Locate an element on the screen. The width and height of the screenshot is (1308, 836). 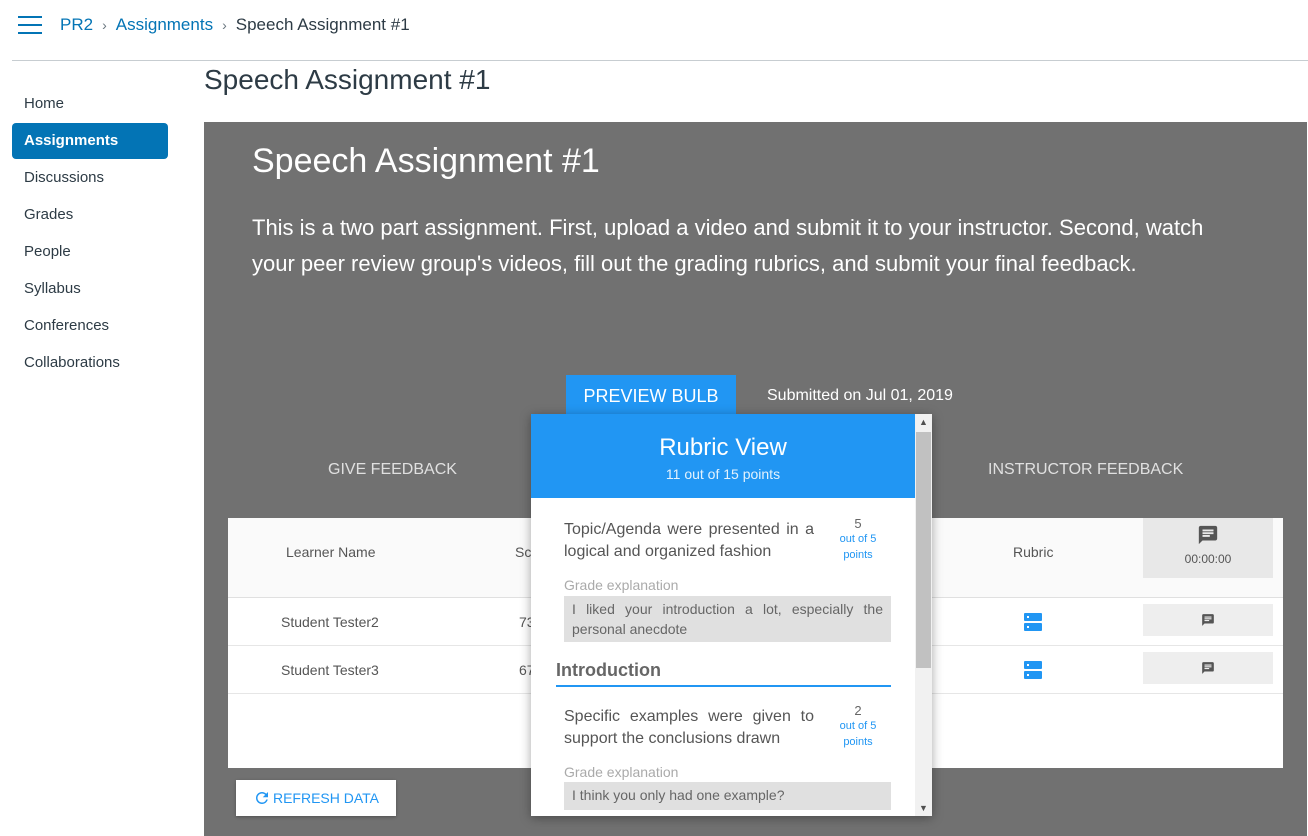
sidebar-item-people: People is located at coordinates (90, 252).